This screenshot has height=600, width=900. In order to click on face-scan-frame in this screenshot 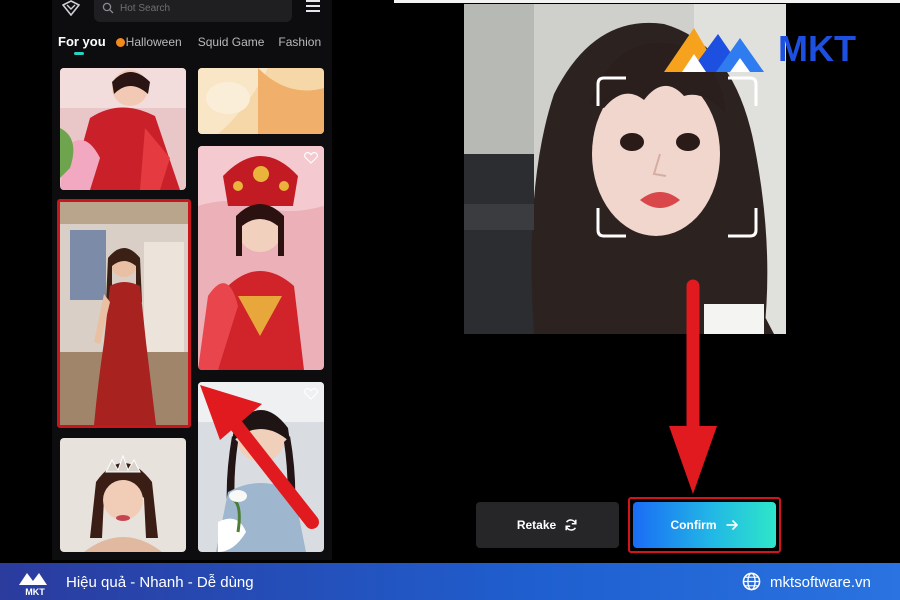, I will do `click(677, 157)`.